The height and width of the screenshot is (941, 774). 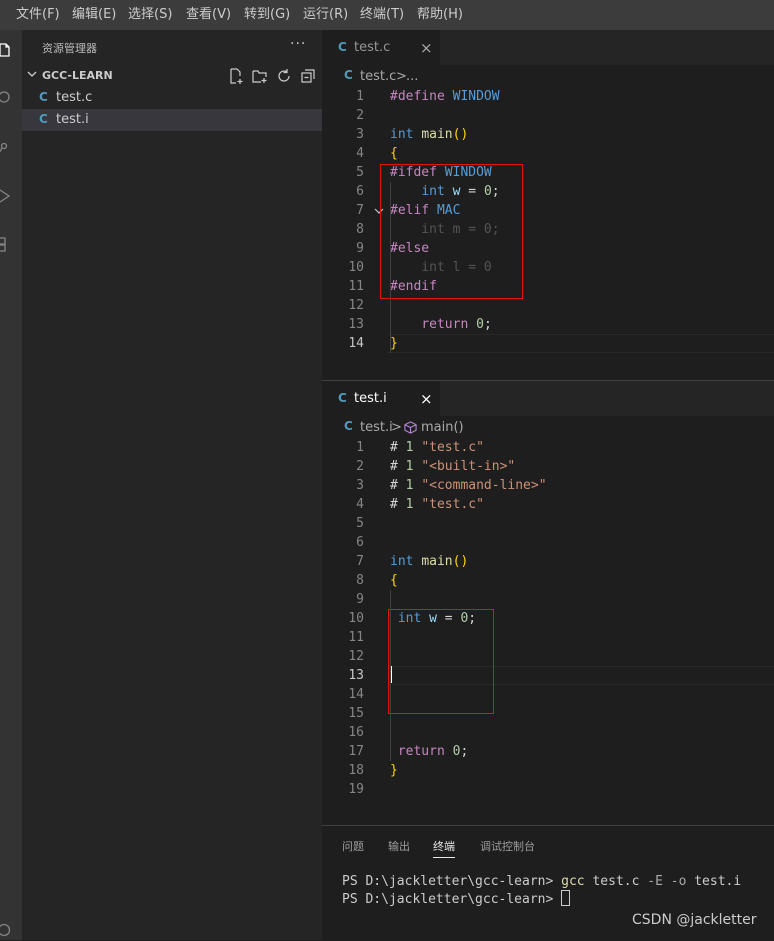 What do you see at coordinates (6, 196) in the screenshot?
I see `run-debug-icon` at bounding box center [6, 196].